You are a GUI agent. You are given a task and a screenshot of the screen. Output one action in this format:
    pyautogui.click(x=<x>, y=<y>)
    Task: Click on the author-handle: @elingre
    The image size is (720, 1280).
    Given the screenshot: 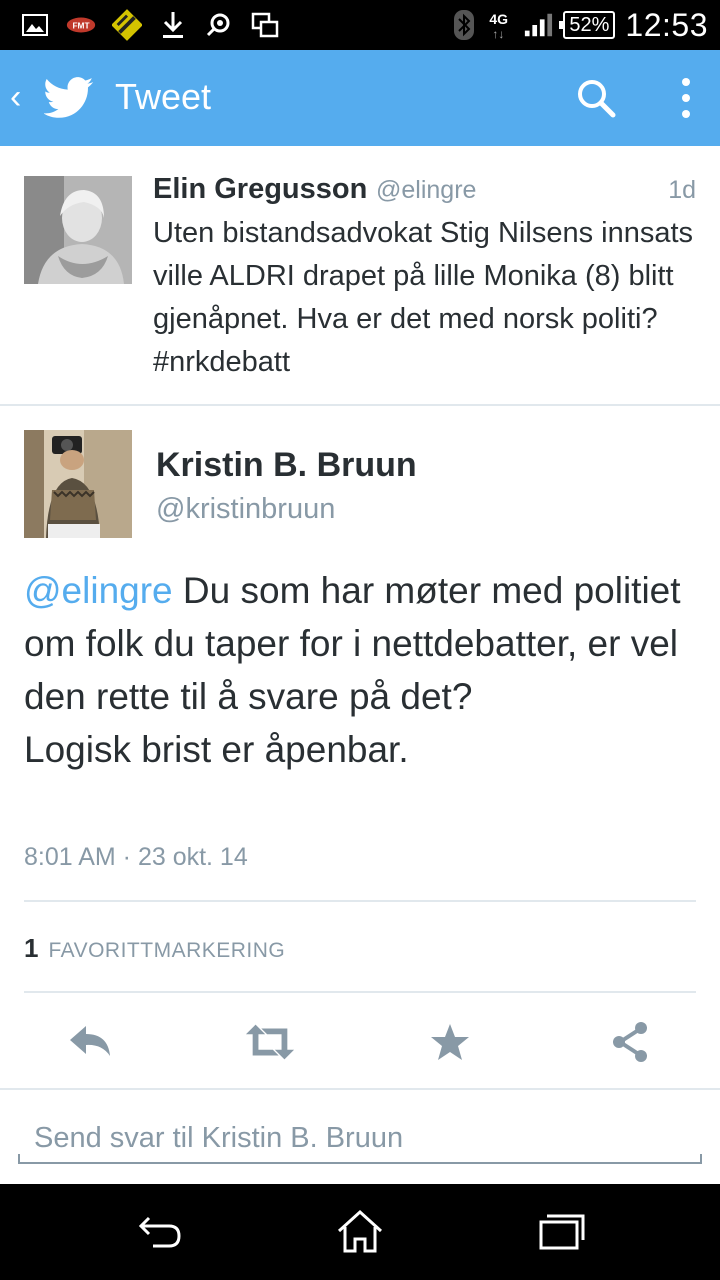 What is the action you would take?
    pyautogui.click(x=426, y=190)
    